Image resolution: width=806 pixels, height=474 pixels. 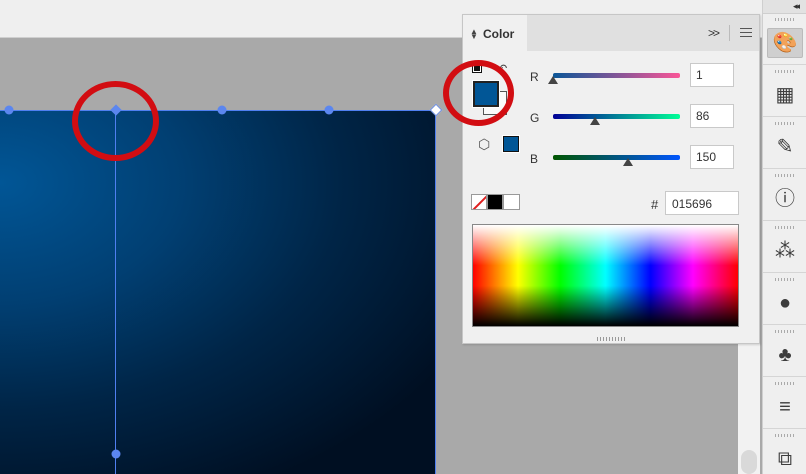 I want to click on none-color-swatch, so click(x=479, y=202).